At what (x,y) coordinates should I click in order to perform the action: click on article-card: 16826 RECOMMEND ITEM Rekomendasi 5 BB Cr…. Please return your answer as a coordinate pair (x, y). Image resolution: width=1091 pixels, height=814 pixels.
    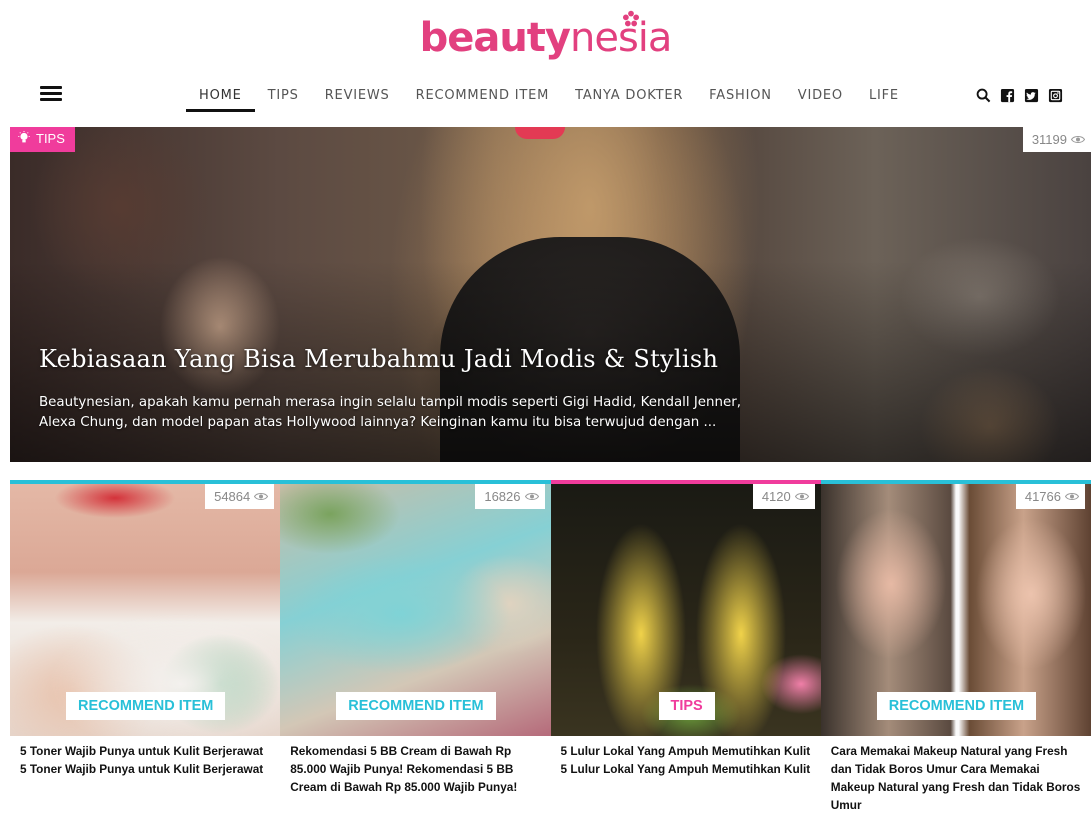
    Looking at the image, I should click on (415, 647).